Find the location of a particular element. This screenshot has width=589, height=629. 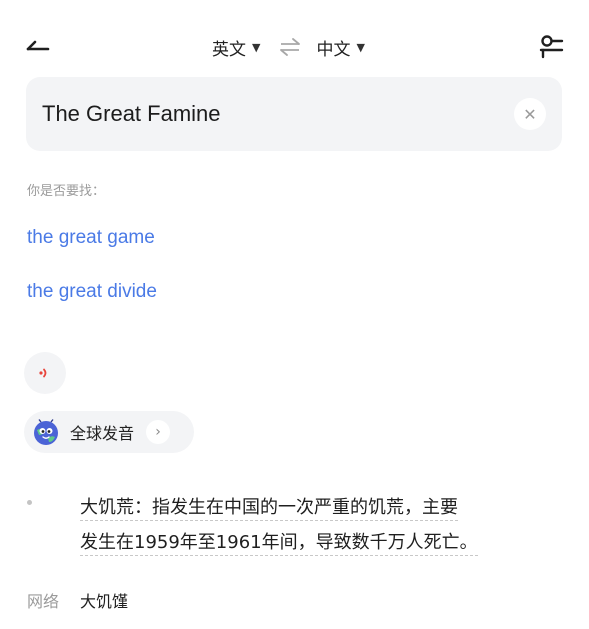

language-switcher: 英文 ▼ 中文 ▼ is located at coordinates (288, 47).